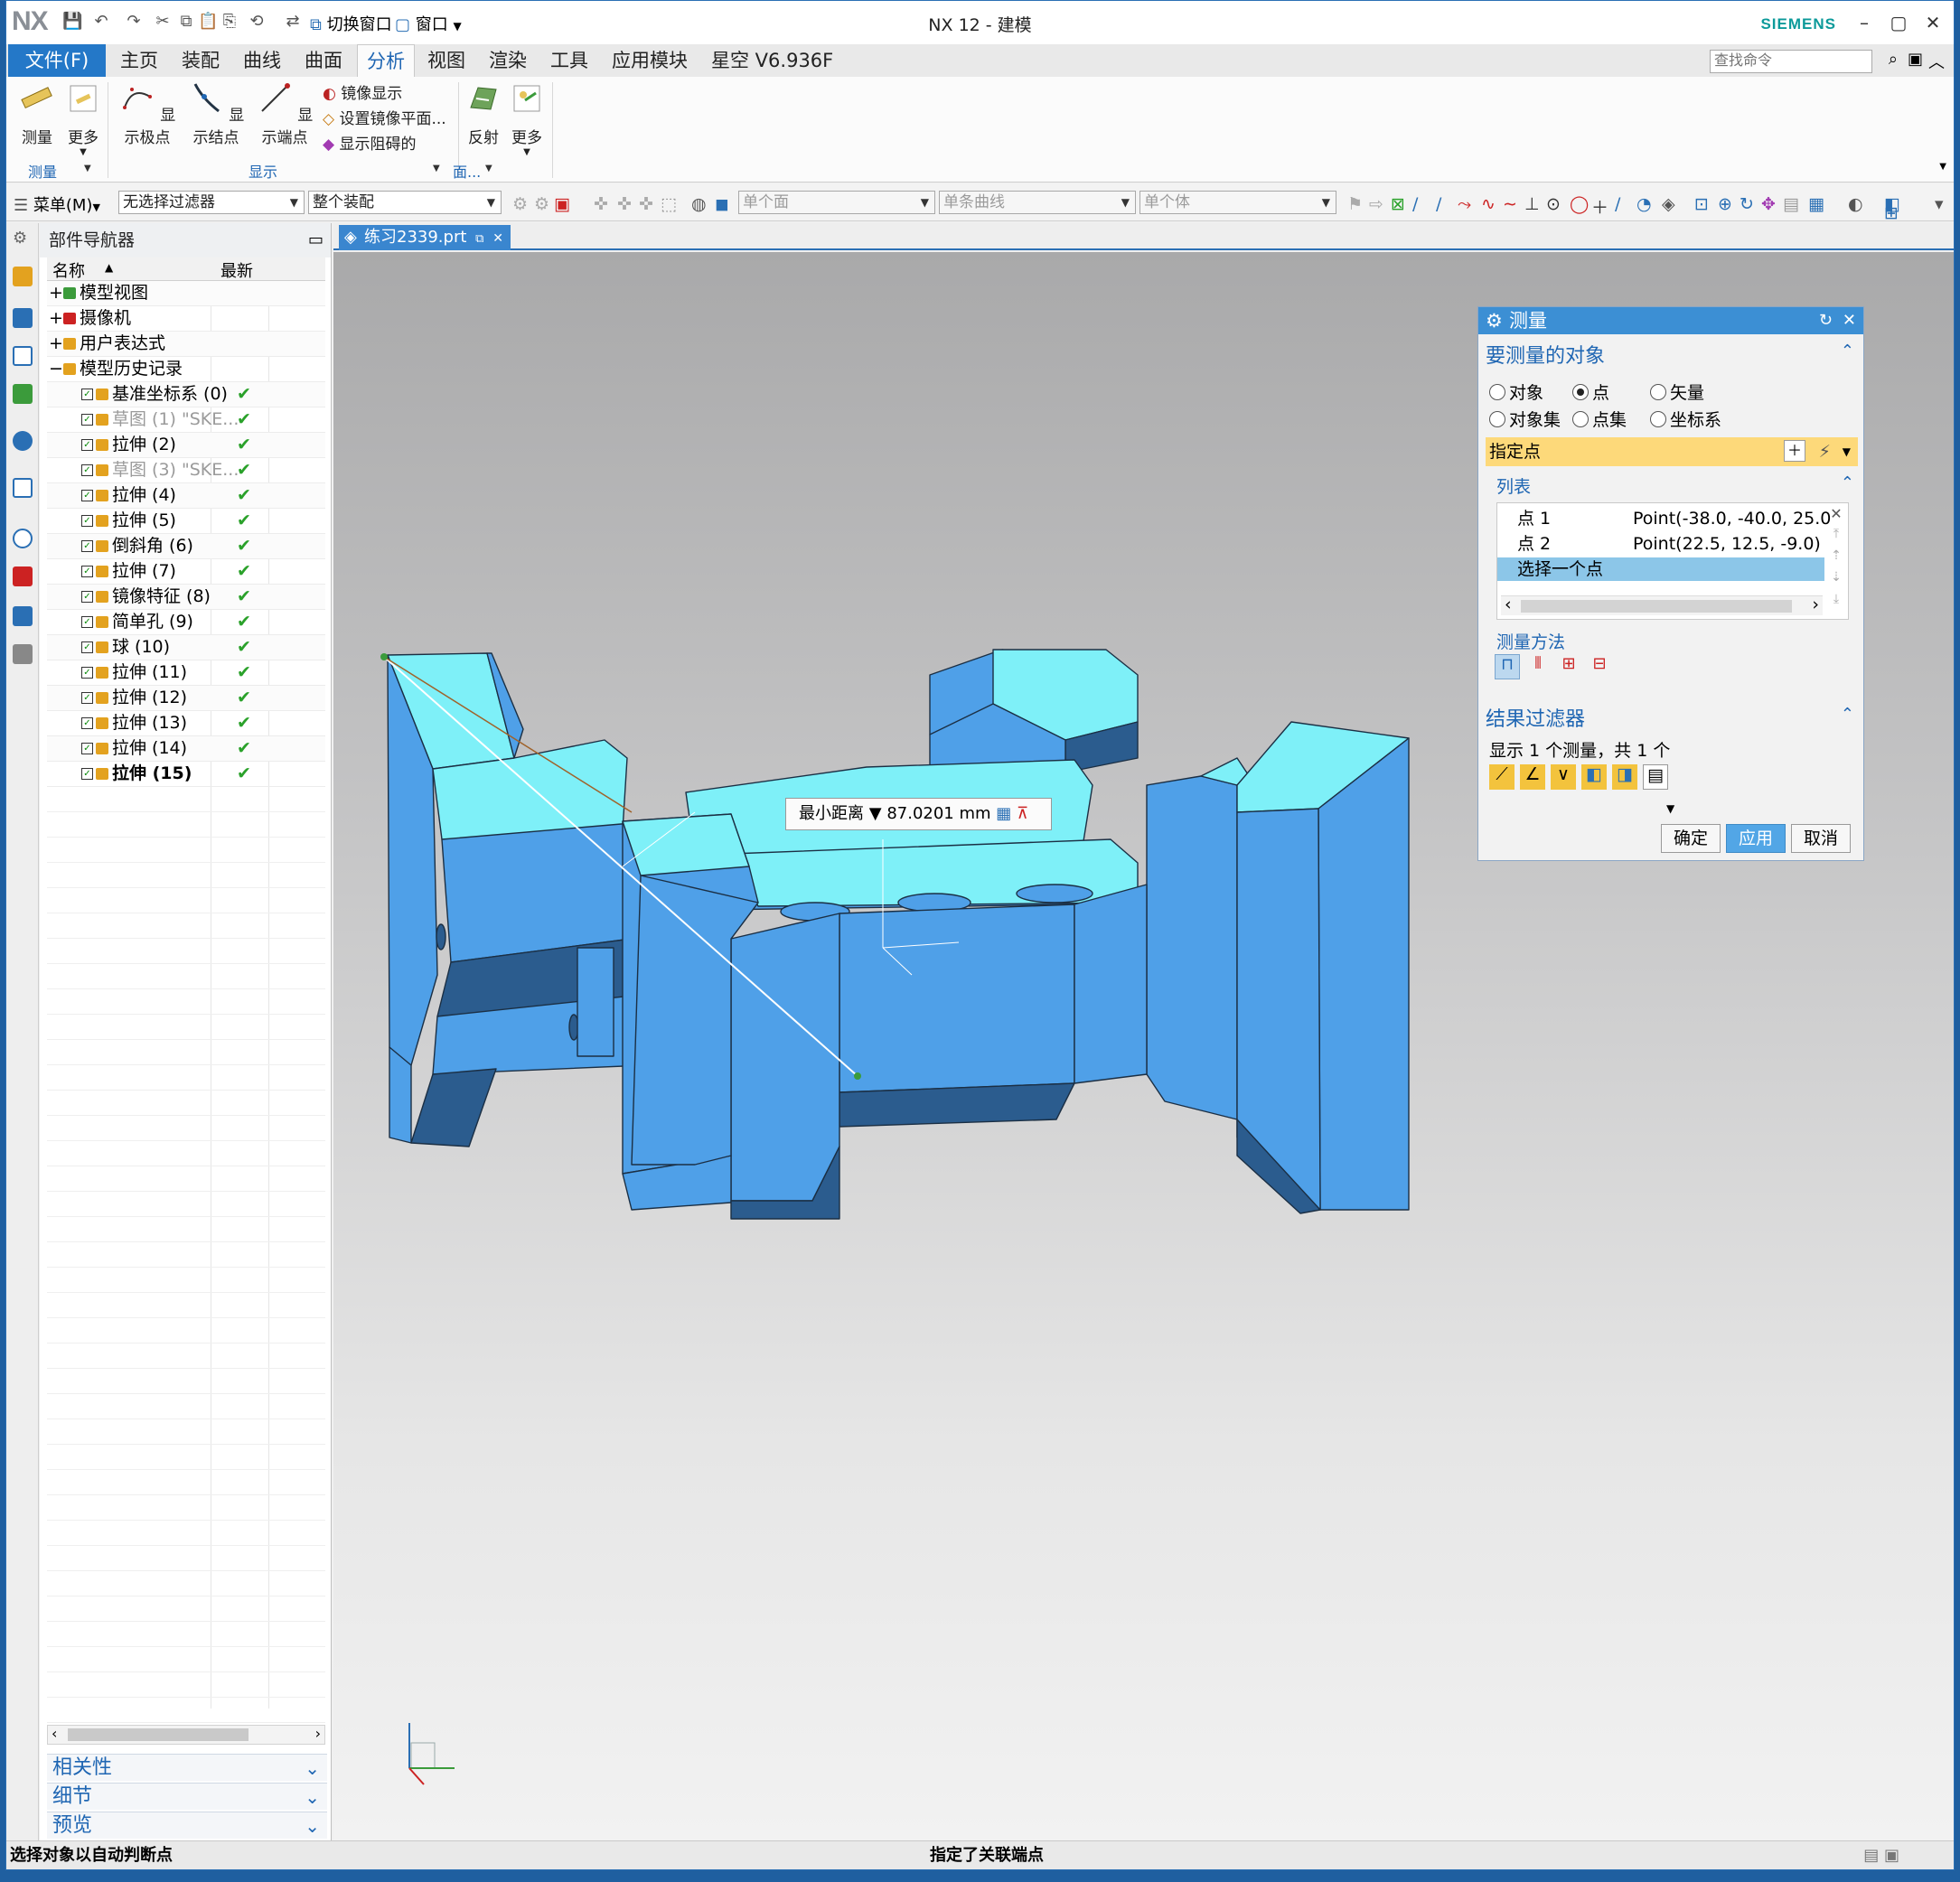  What do you see at coordinates (527, 118) in the screenshot?
I see `more-display-button: 更多 ▼` at bounding box center [527, 118].